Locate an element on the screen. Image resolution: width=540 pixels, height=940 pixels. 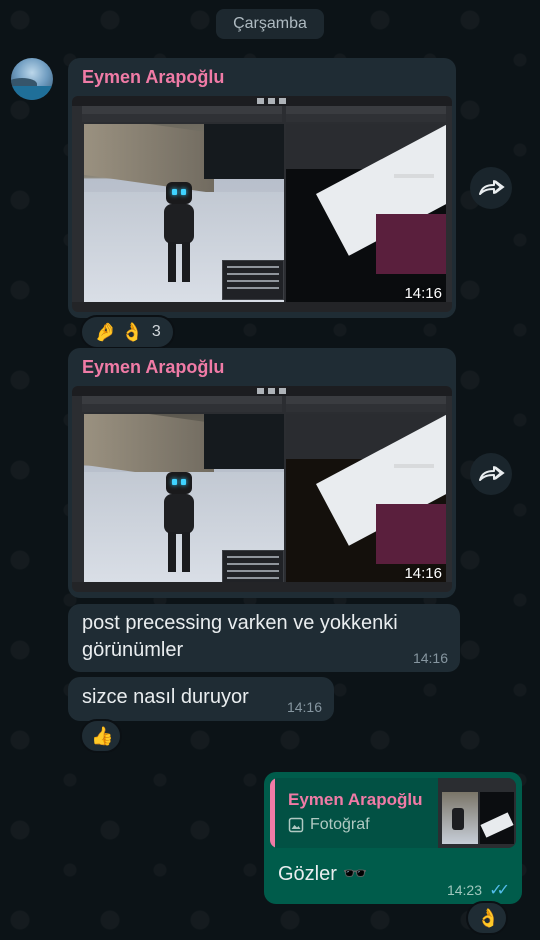
message-time: 14:23 is located at coordinates (464, 890).